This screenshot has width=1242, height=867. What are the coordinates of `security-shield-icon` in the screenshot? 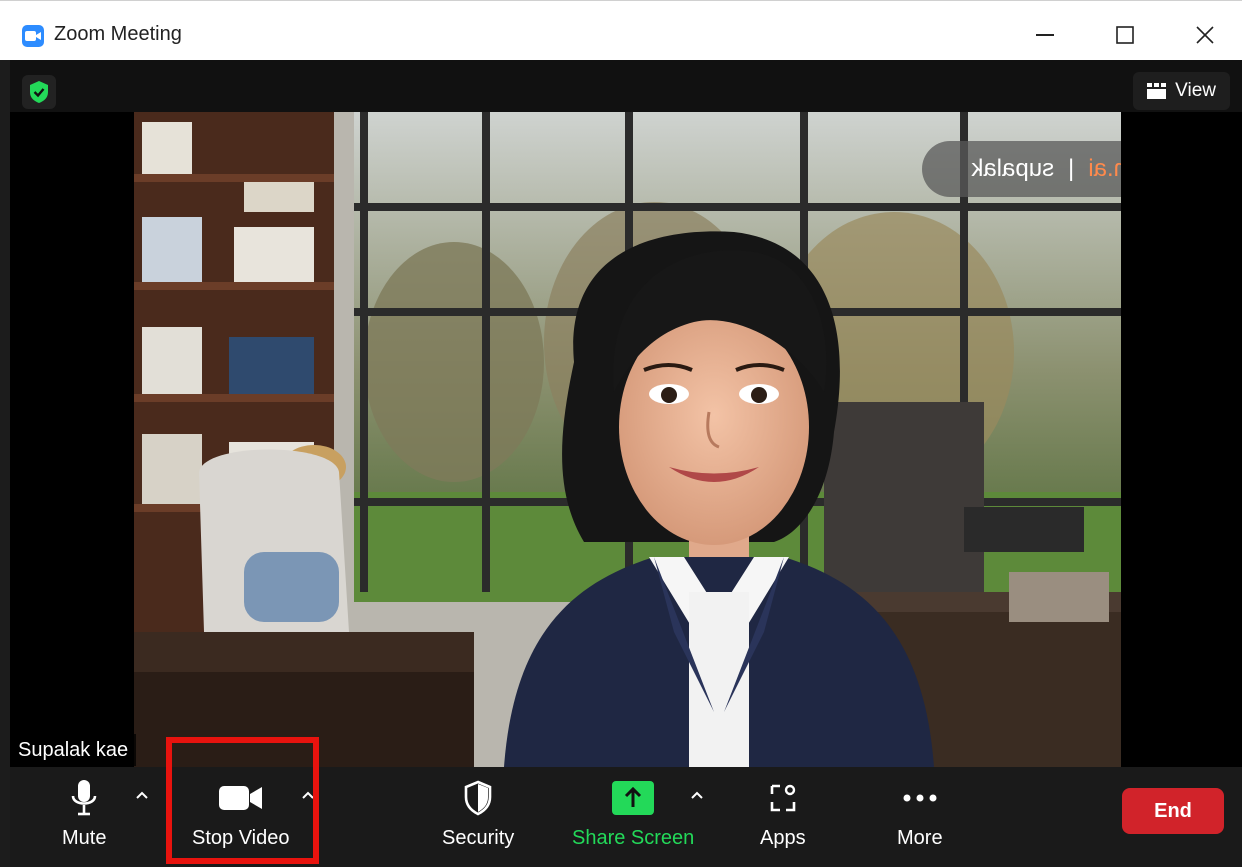 It's located at (478, 798).